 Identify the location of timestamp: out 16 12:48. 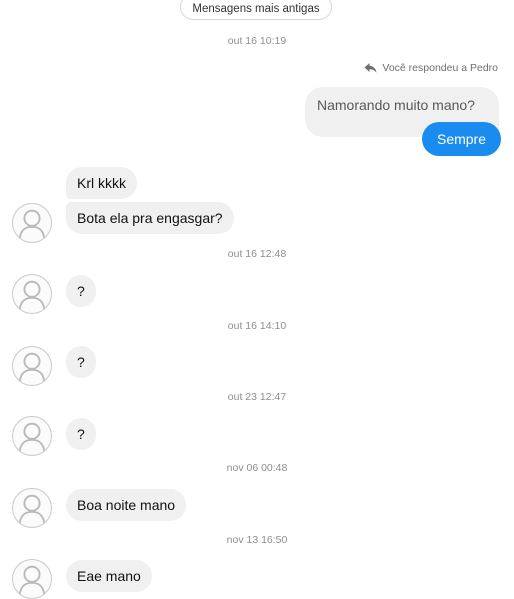
(257, 254).